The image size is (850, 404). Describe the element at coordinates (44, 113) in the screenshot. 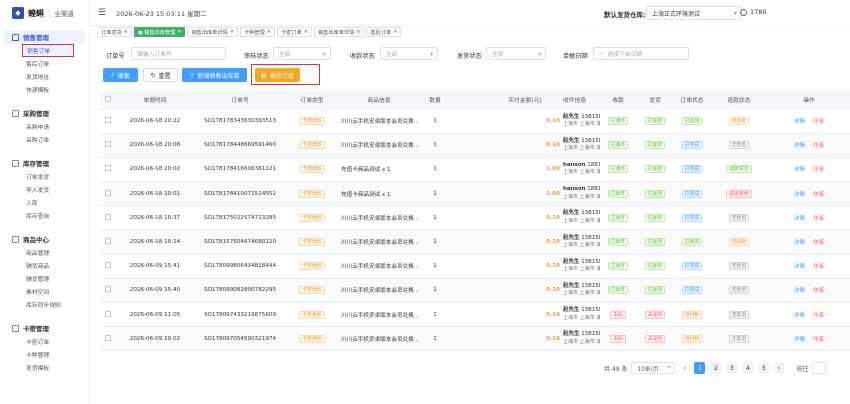

I see `sidebar-section-header: 采购管理` at that location.